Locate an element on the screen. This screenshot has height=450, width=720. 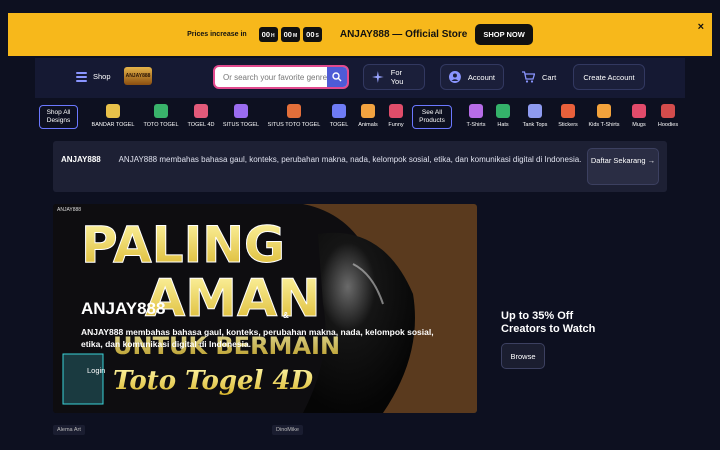
t-shirt-icon is located at coordinates (476, 111).